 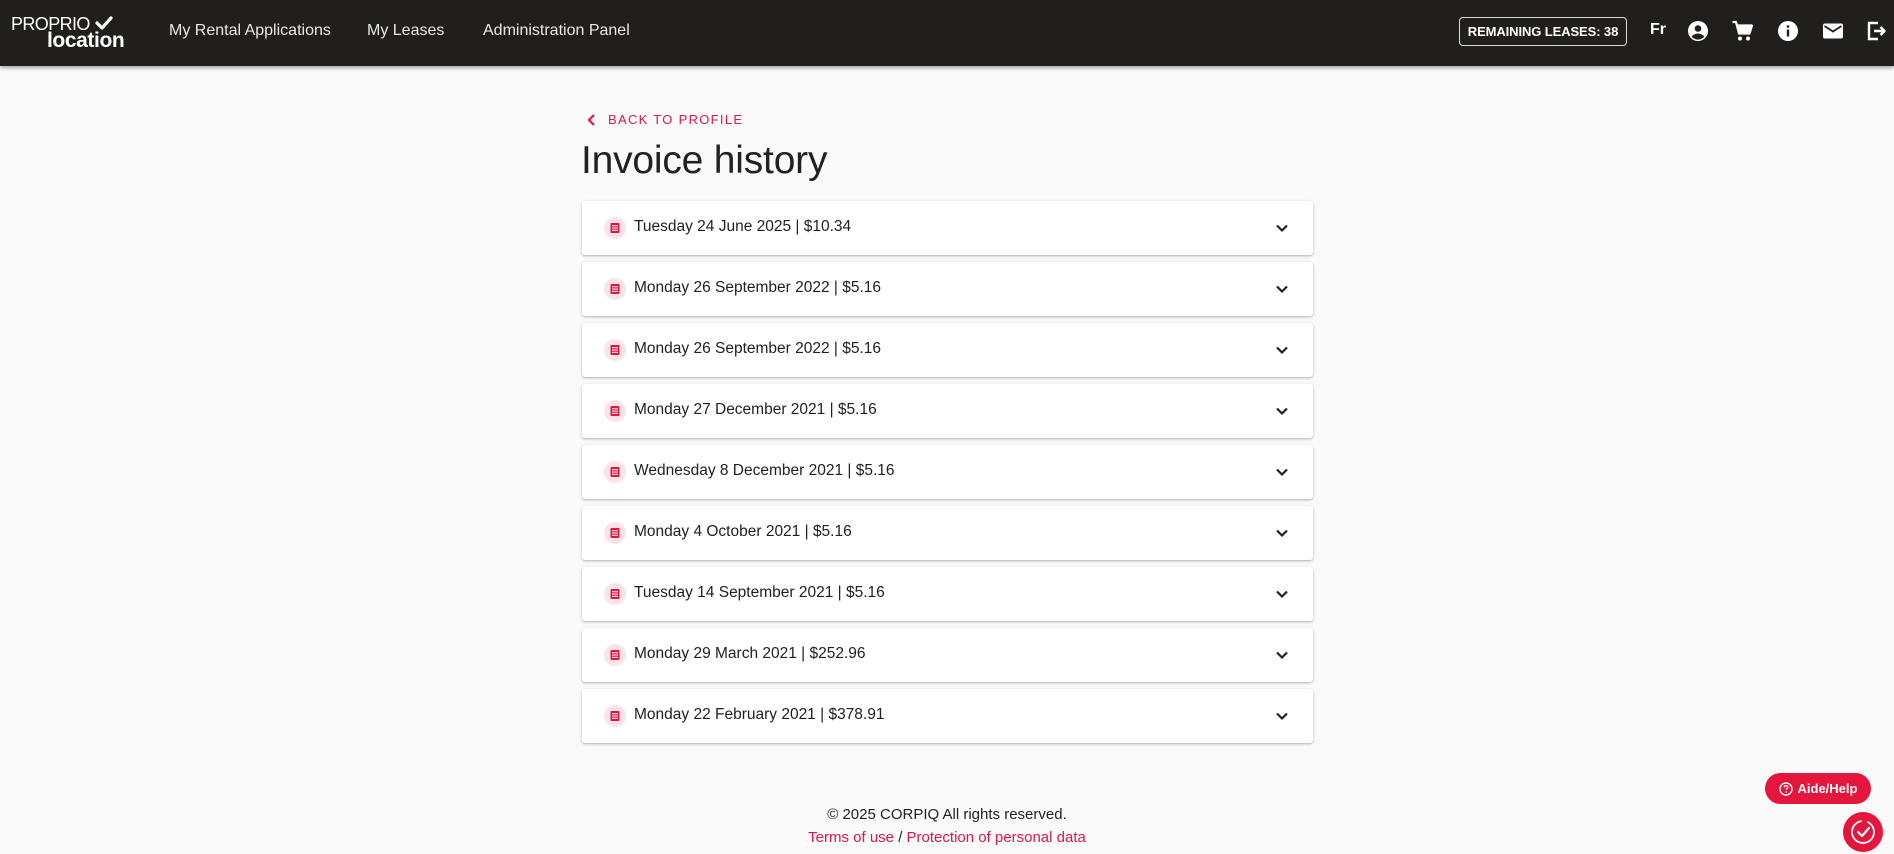 I want to click on help-button: Aide/Help, so click(x=1818, y=788).